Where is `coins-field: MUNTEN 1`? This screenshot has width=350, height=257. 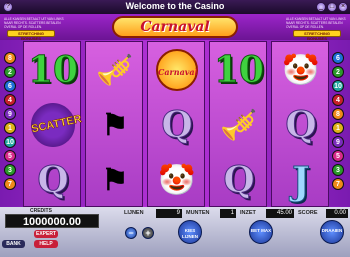 coins-field: MUNTEN 1 is located at coordinates (210, 213).